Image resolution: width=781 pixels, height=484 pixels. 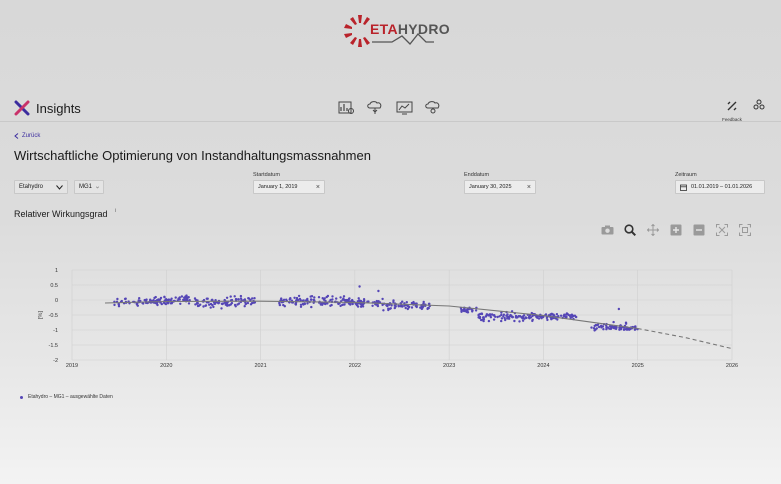 I want to click on feedback-button: Feedback, so click(x=732, y=110).